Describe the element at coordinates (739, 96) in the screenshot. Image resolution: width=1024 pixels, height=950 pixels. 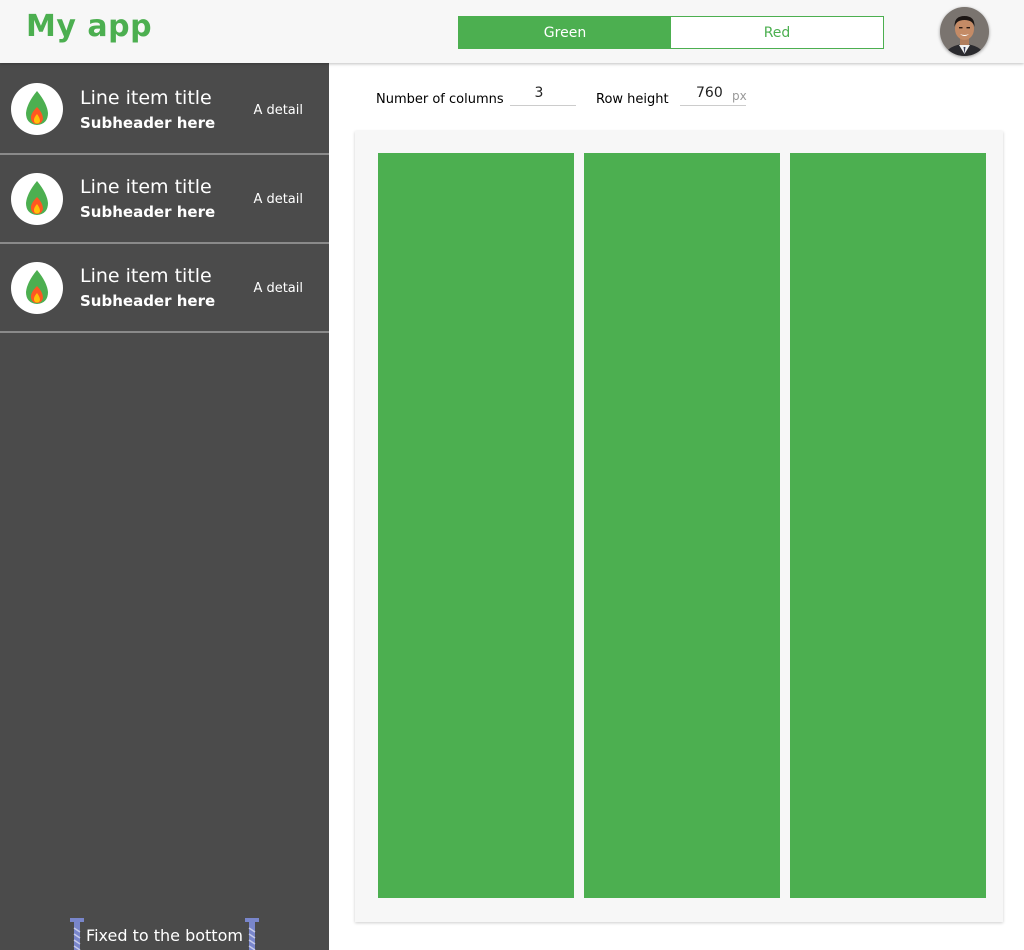
I see `row-height-unit: px` at that location.